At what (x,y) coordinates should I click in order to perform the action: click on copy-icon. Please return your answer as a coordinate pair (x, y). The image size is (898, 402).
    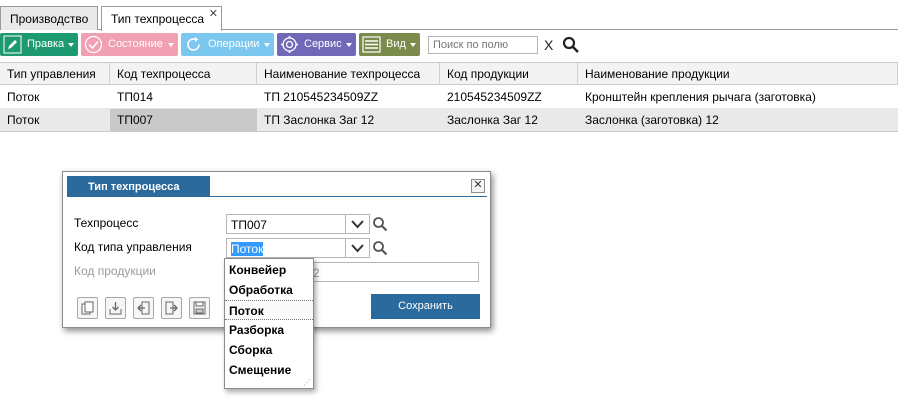
    Looking at the image, I should click on (87, 308).